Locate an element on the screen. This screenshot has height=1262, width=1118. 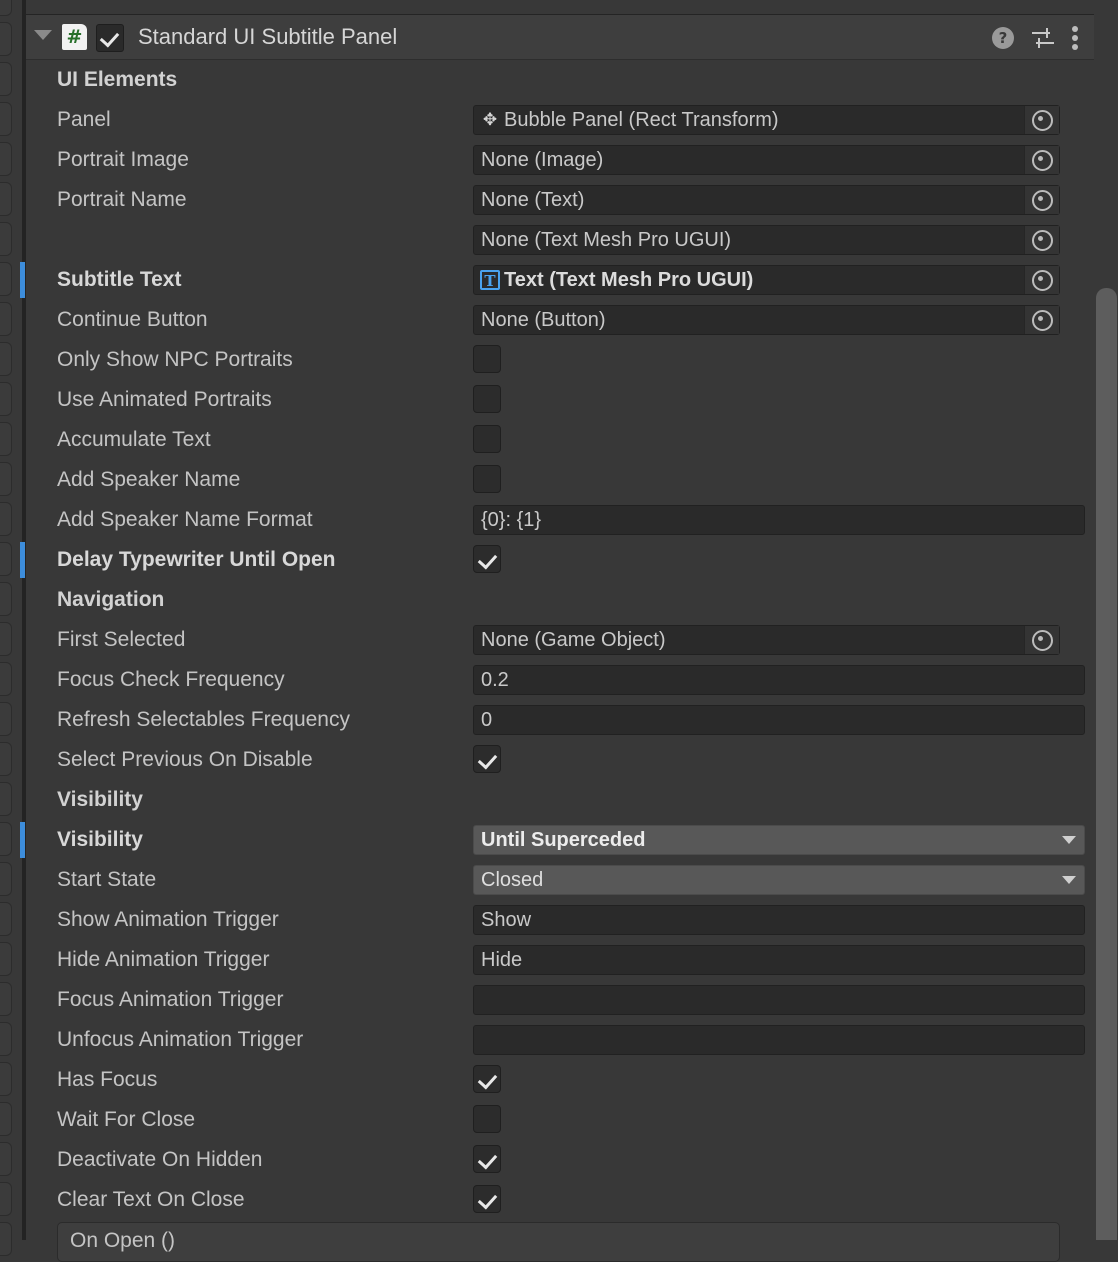
object-reference-value: None (Text Mesh Pro UGUI) is located at coordinates (606, 240).